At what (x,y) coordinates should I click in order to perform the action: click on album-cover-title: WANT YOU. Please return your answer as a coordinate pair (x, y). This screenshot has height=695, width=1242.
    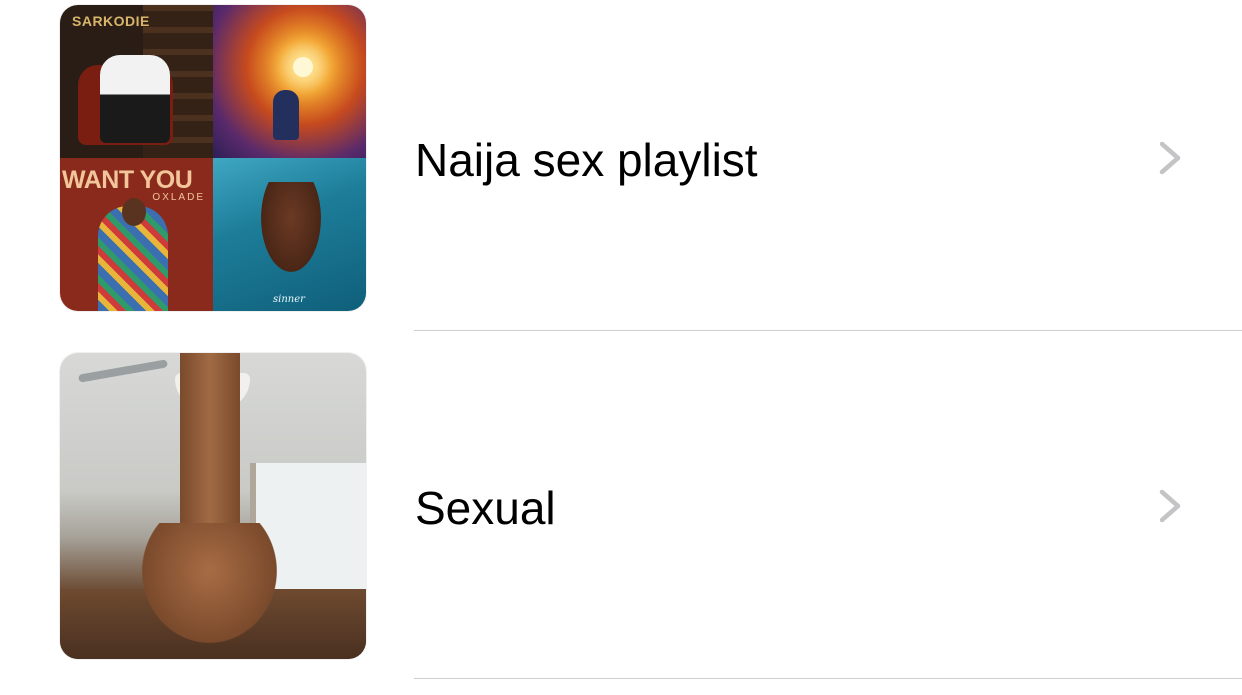
    Looking at the image, I should click on (127, 180).